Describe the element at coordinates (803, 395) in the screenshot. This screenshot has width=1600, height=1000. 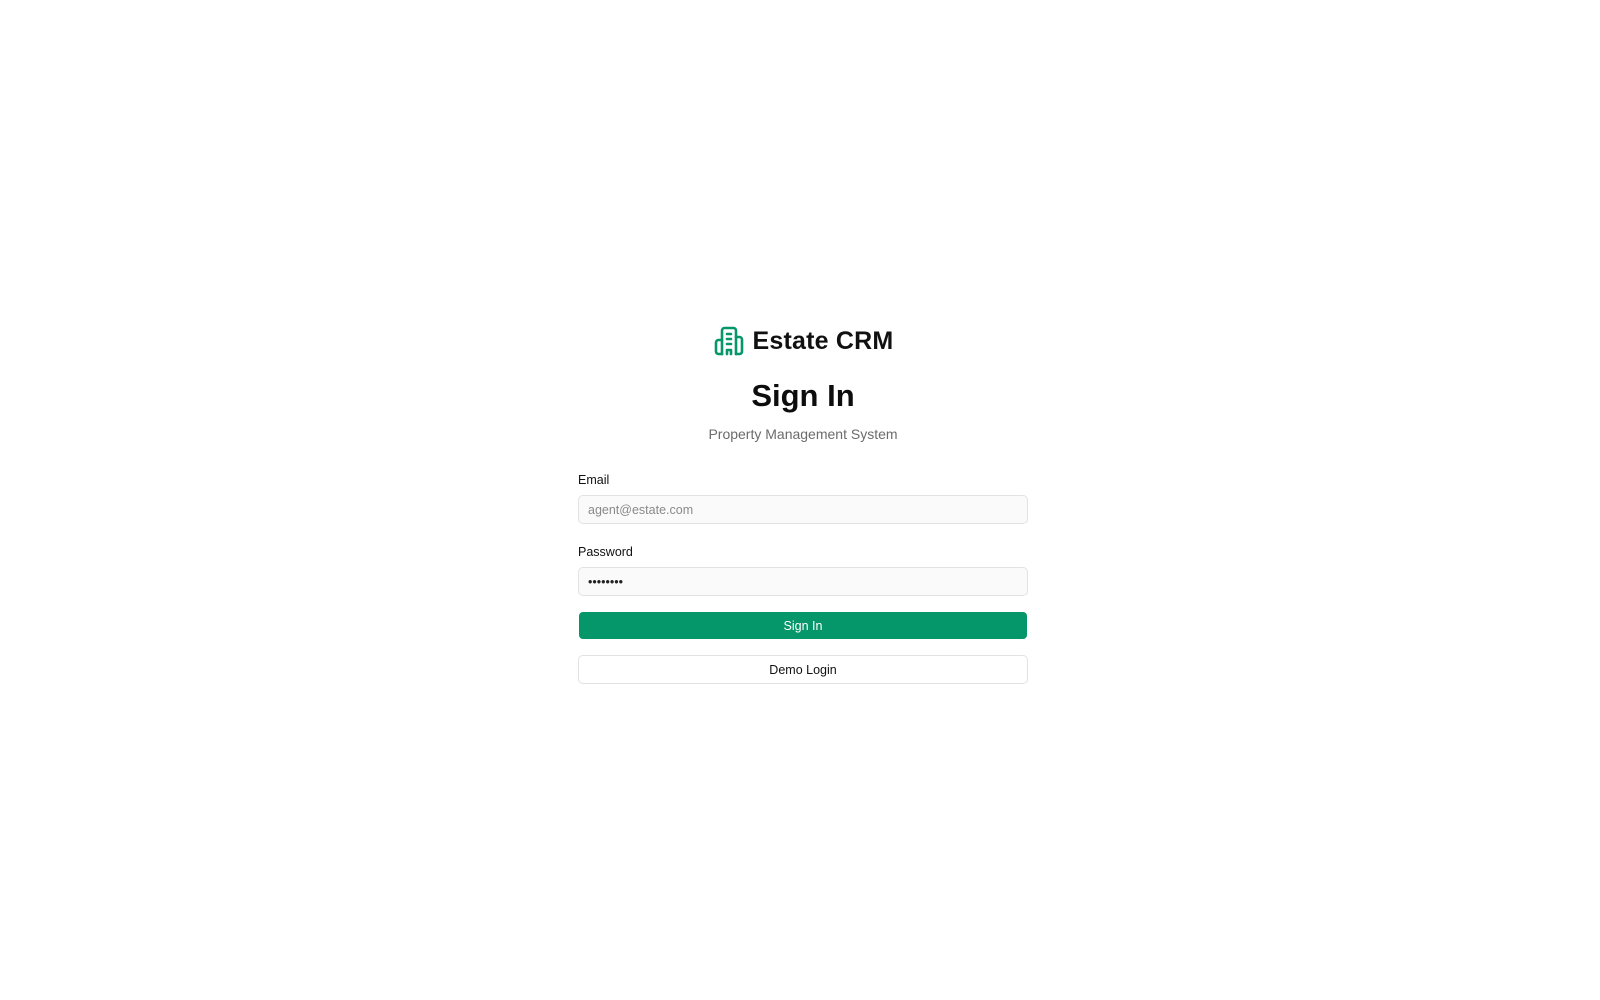
I see `page-title: Sign In` at that location.